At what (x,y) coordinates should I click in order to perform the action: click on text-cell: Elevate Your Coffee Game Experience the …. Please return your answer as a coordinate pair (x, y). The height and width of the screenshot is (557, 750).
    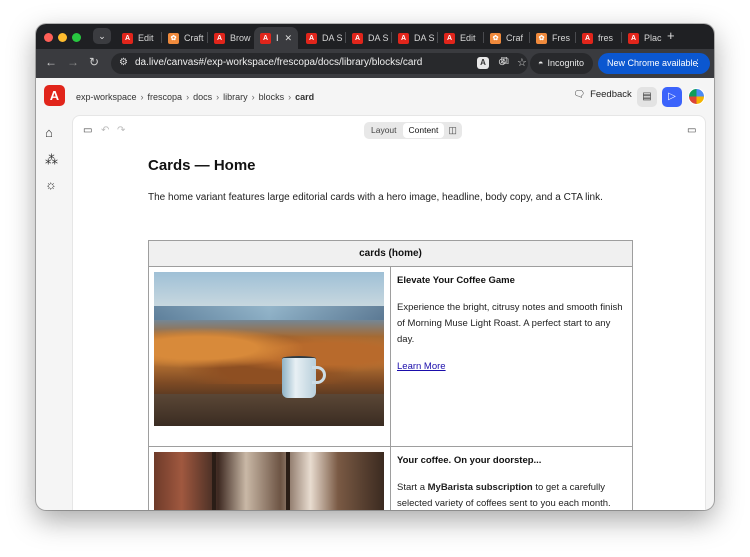
    Looking at the image, I should click on (511, 356).